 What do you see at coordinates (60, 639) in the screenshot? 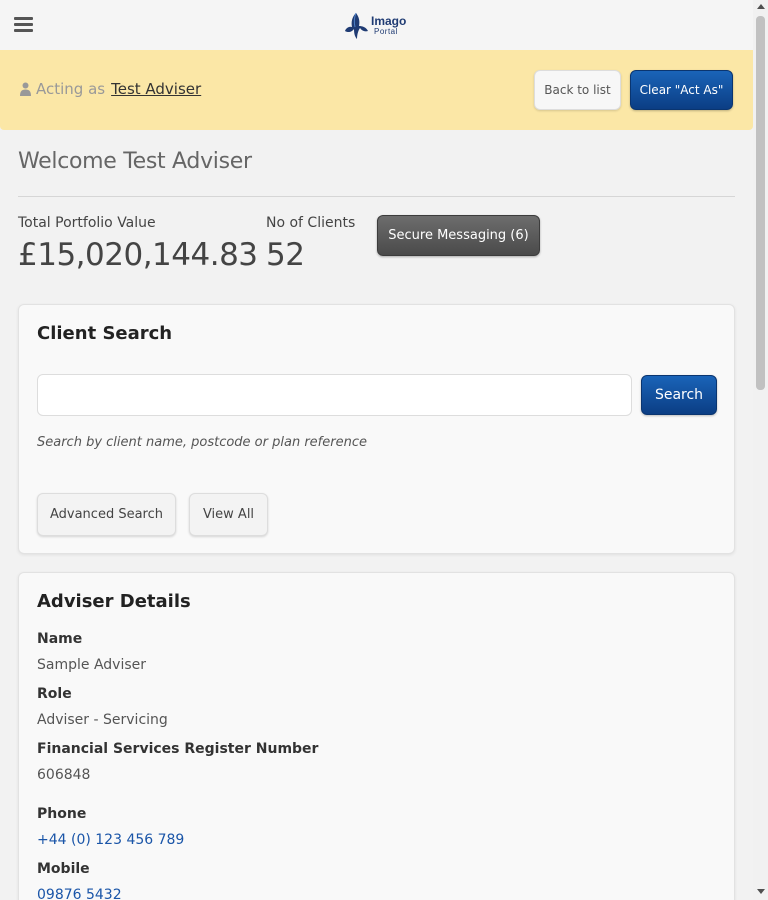
I see `adviser-name-label: Name` at bounding box center [60, 639].